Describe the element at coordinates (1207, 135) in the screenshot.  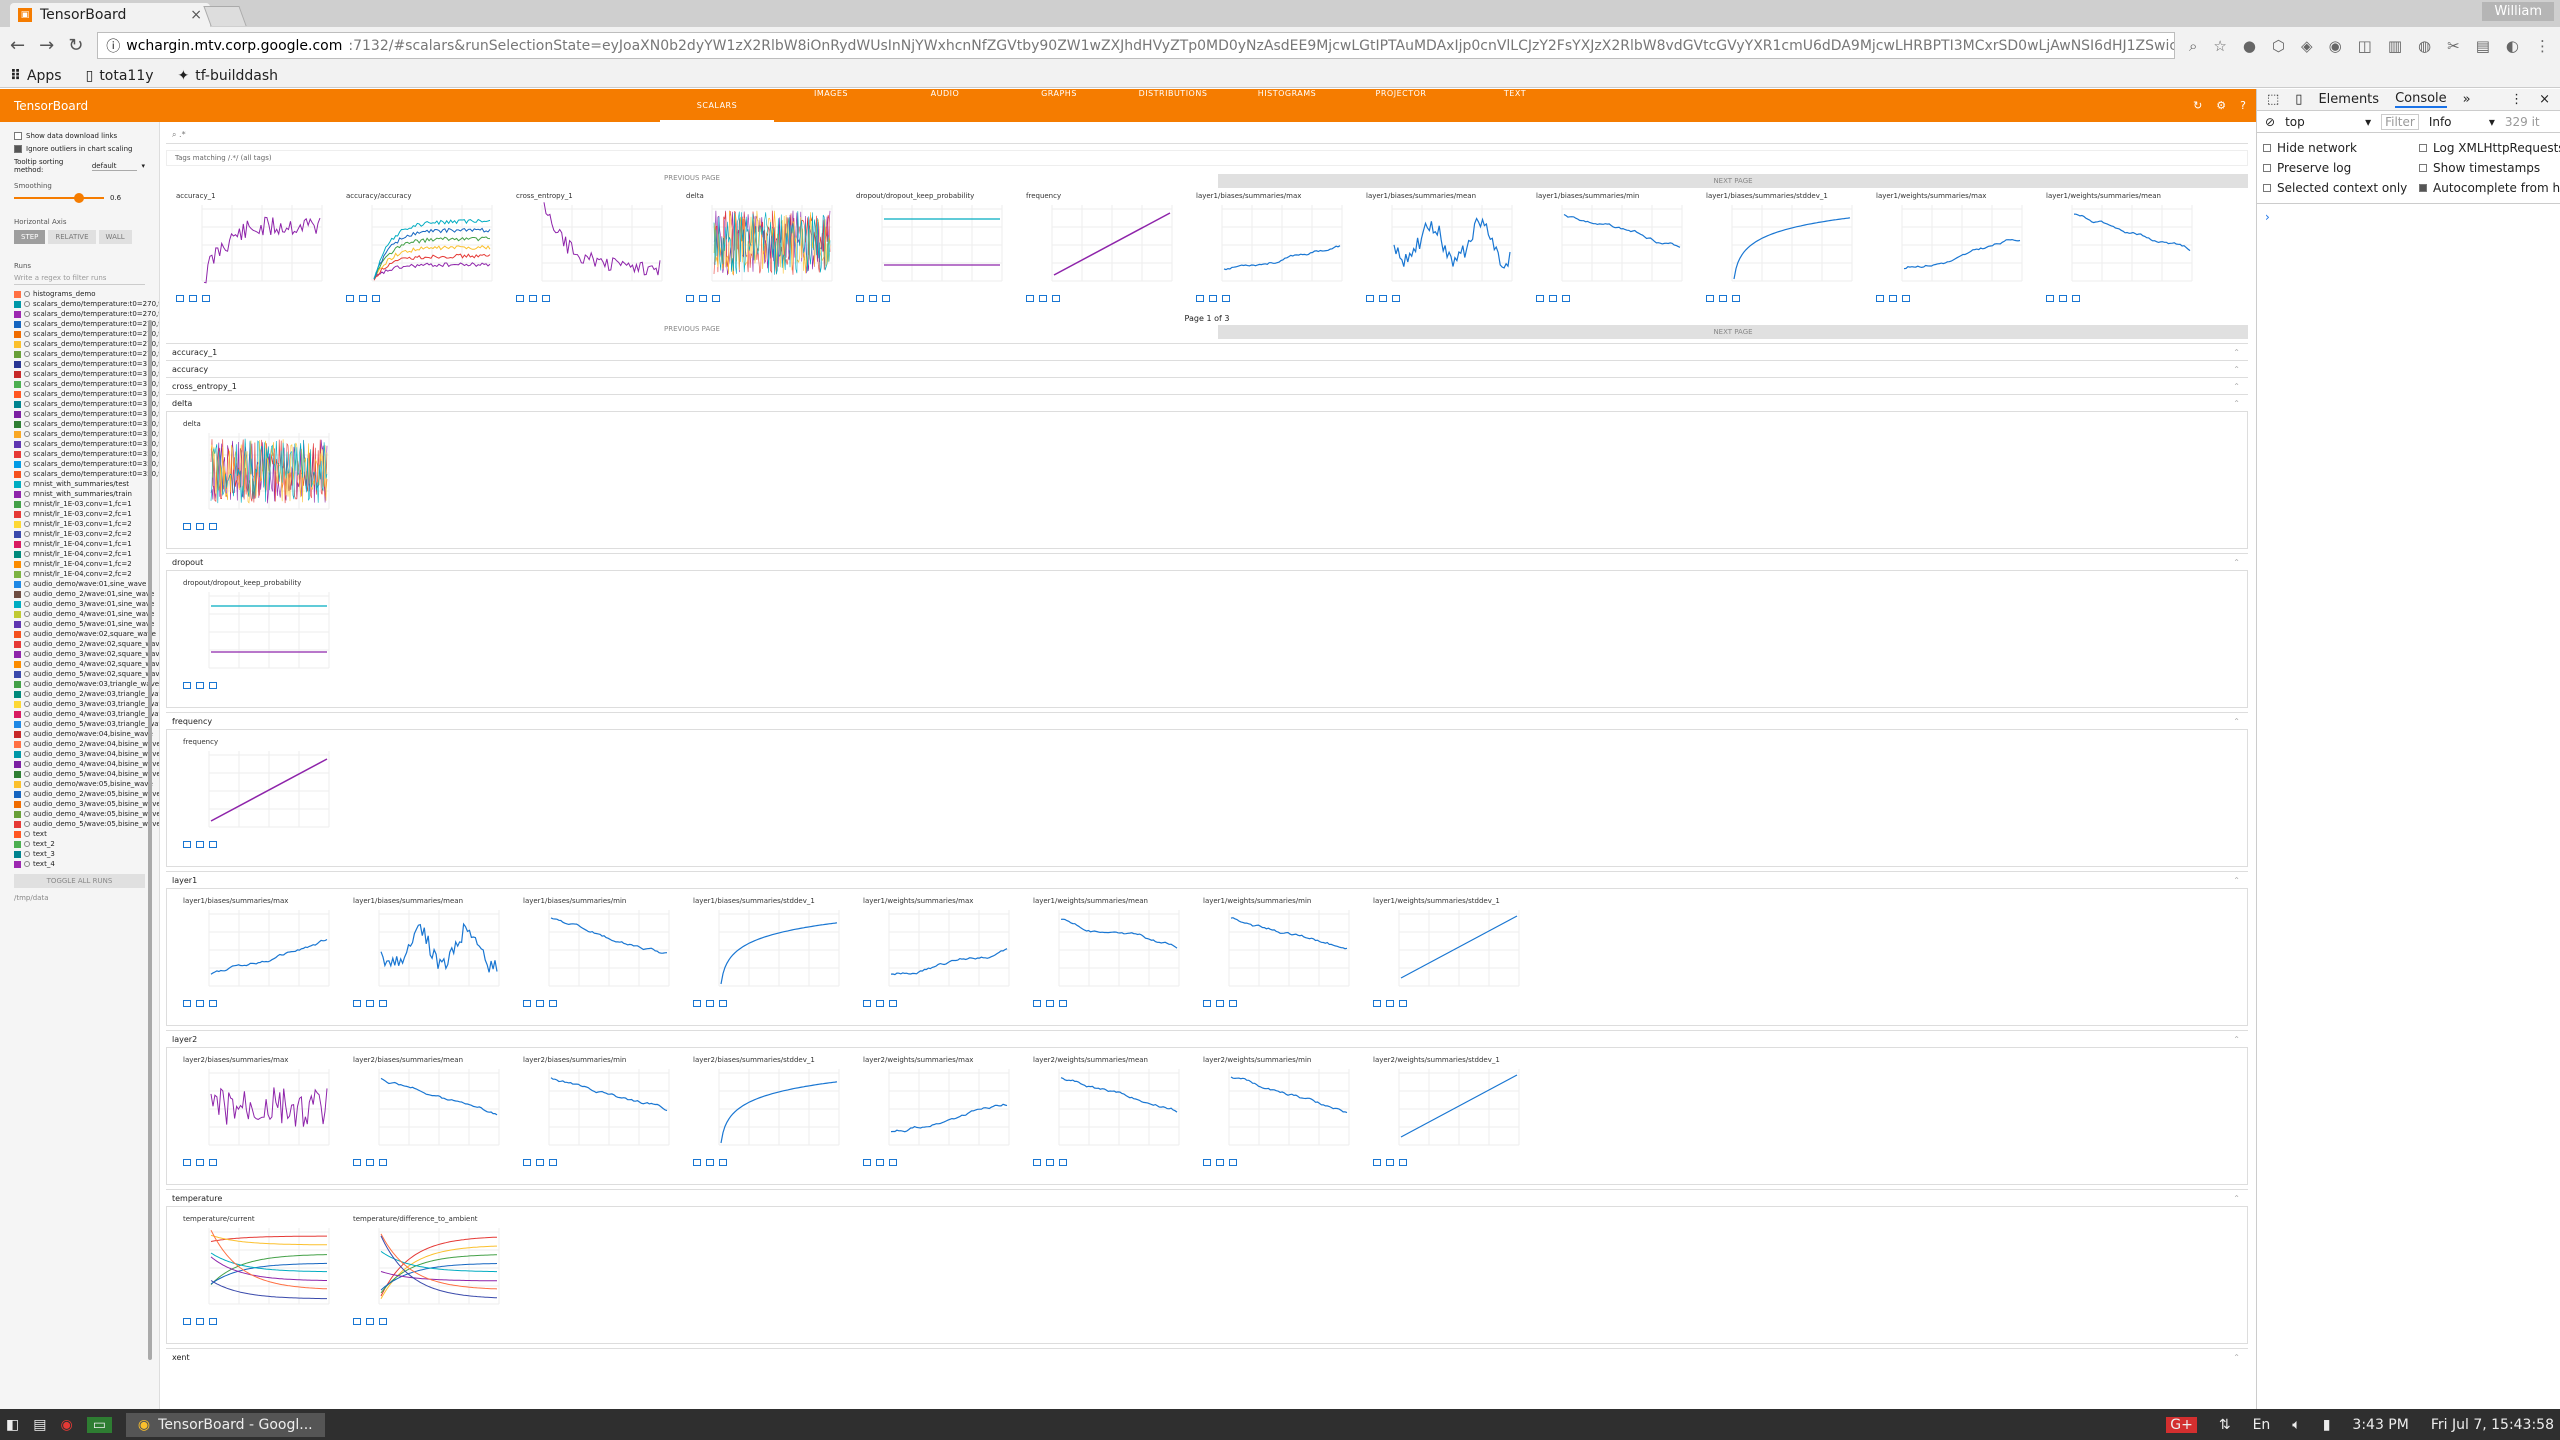
I see `tag-filter-input: ⌕ .*` at that location.